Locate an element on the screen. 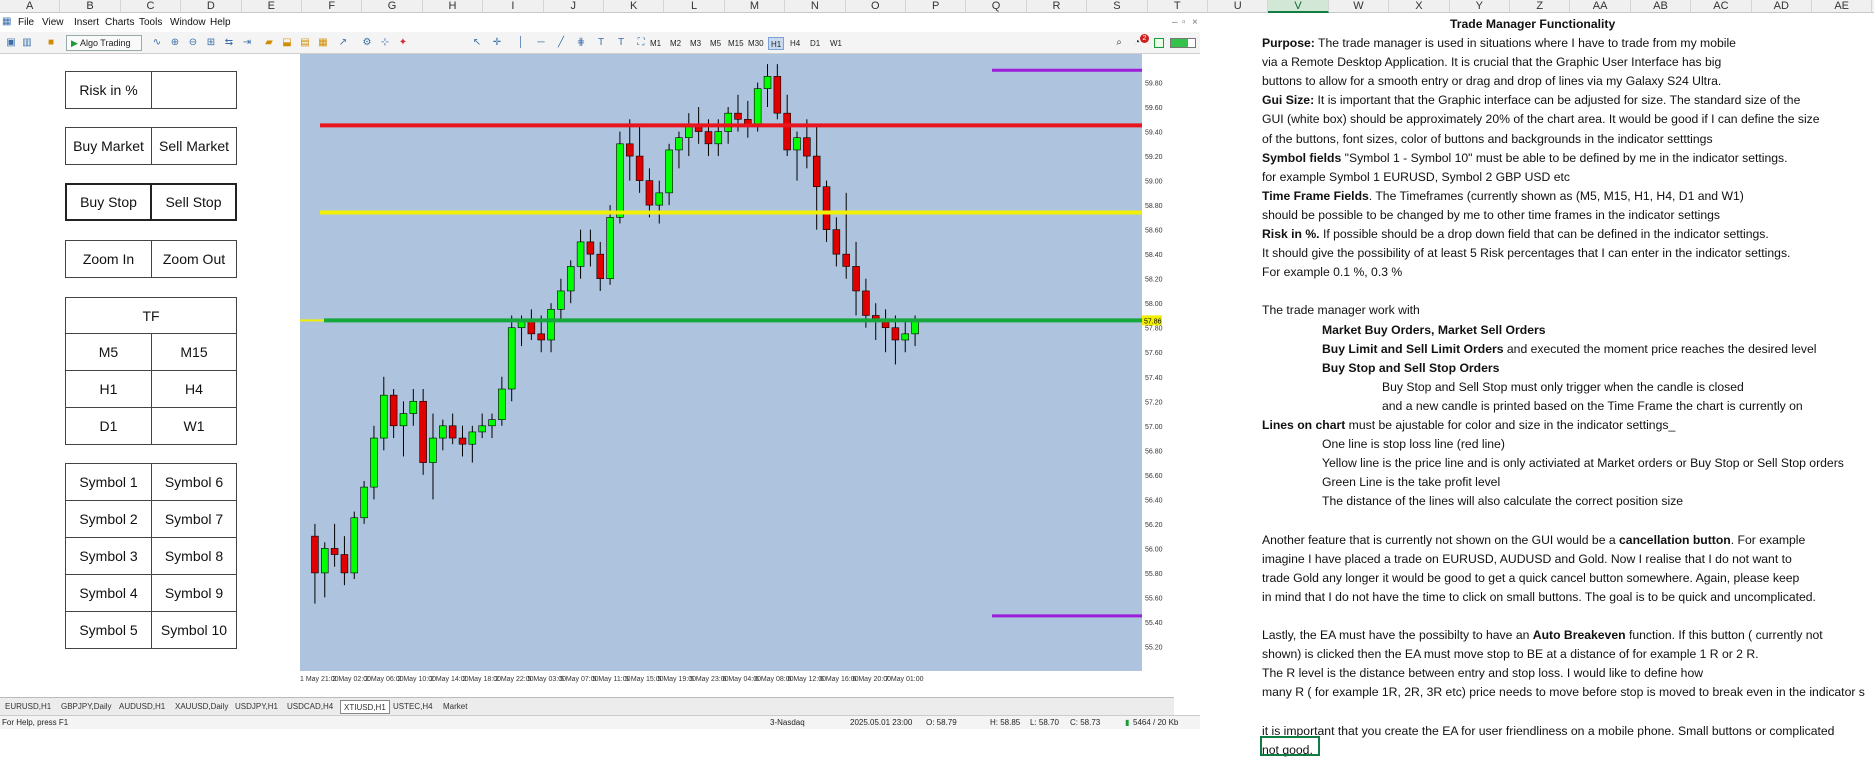 Image resolution: width=1874 pixels, height=758 pixels. cursor-icon: ↖ is located at coordinates (477, 43).